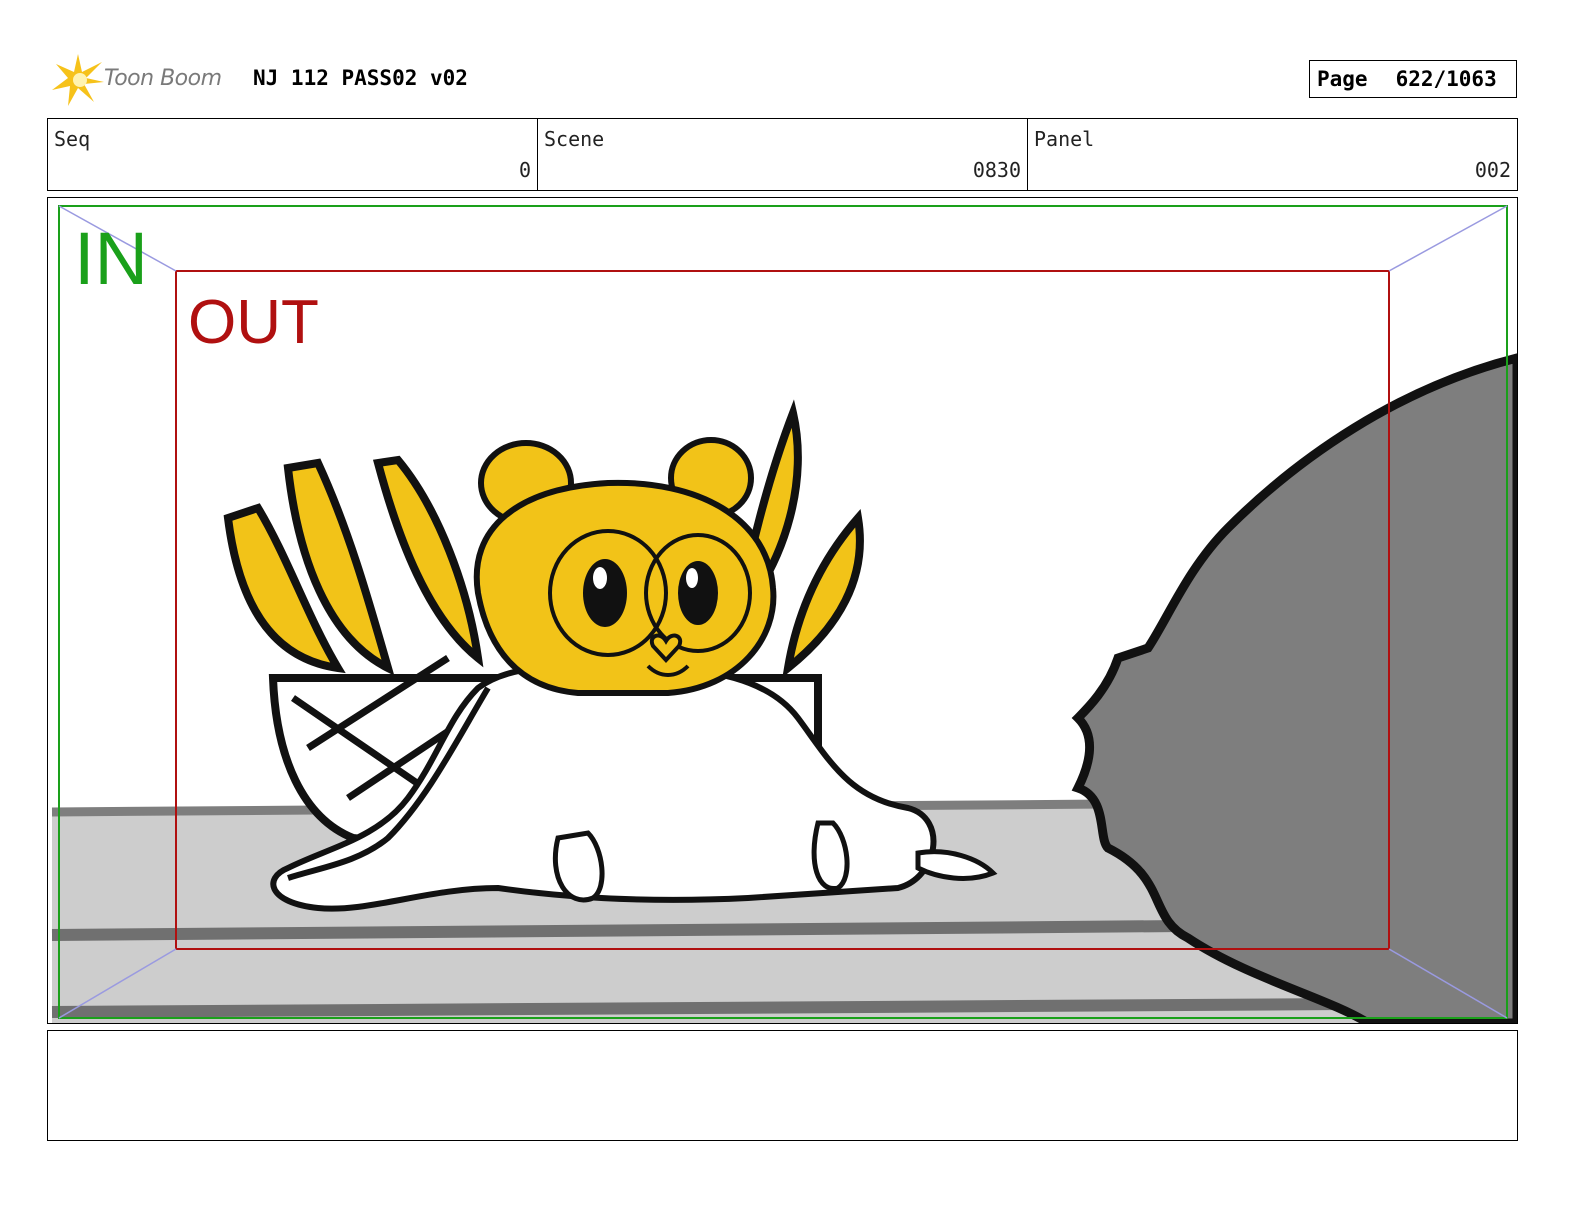 Image resolution: width=1584 pixels, height=1224 pixels. What do you see at coordinates (996, 170) in the screenshot?
I see `scene-value: 0830` at bounding box center [996, 170].